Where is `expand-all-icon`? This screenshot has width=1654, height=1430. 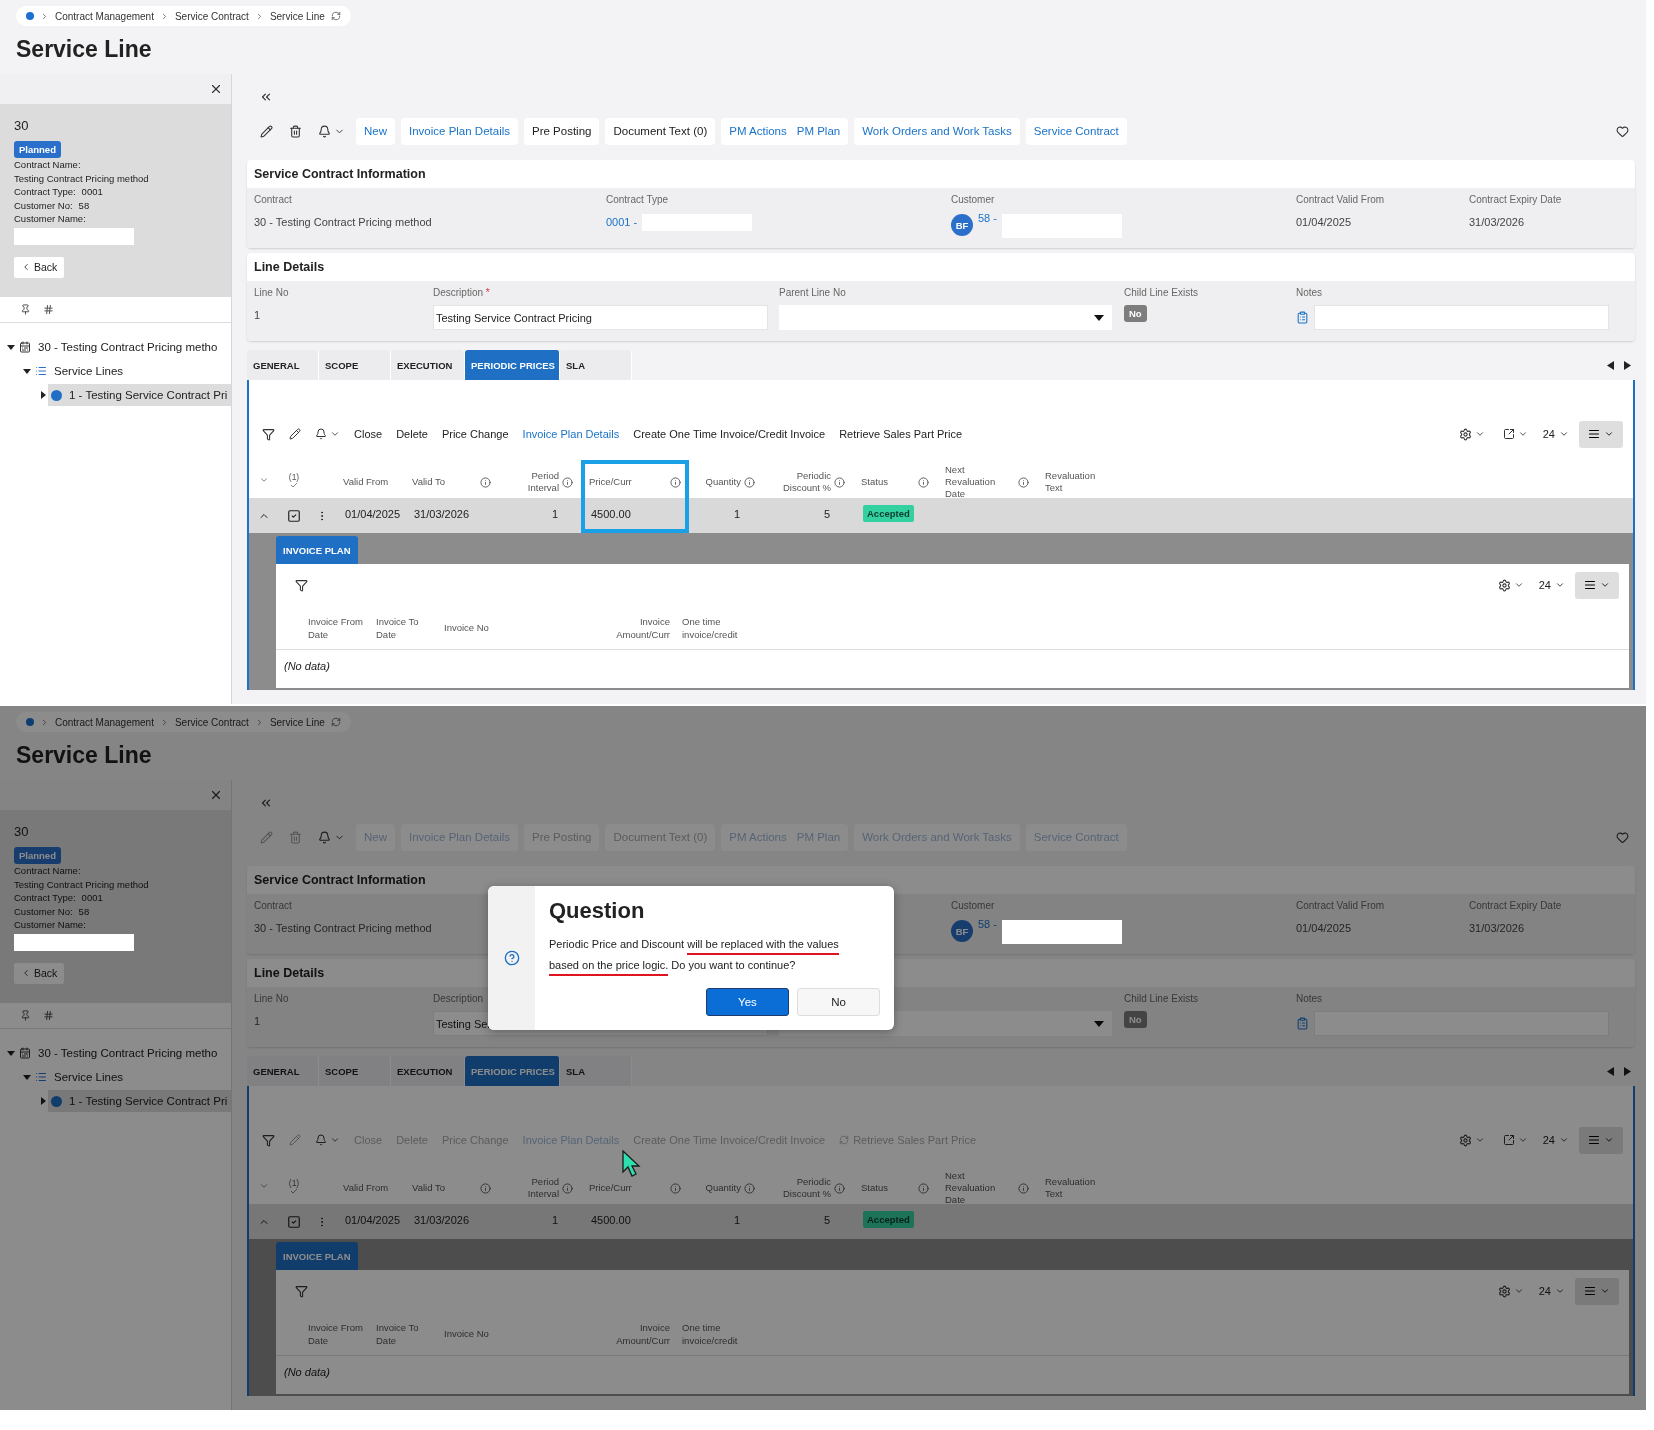 expand-all-icon is located at coordinates (264, 480).